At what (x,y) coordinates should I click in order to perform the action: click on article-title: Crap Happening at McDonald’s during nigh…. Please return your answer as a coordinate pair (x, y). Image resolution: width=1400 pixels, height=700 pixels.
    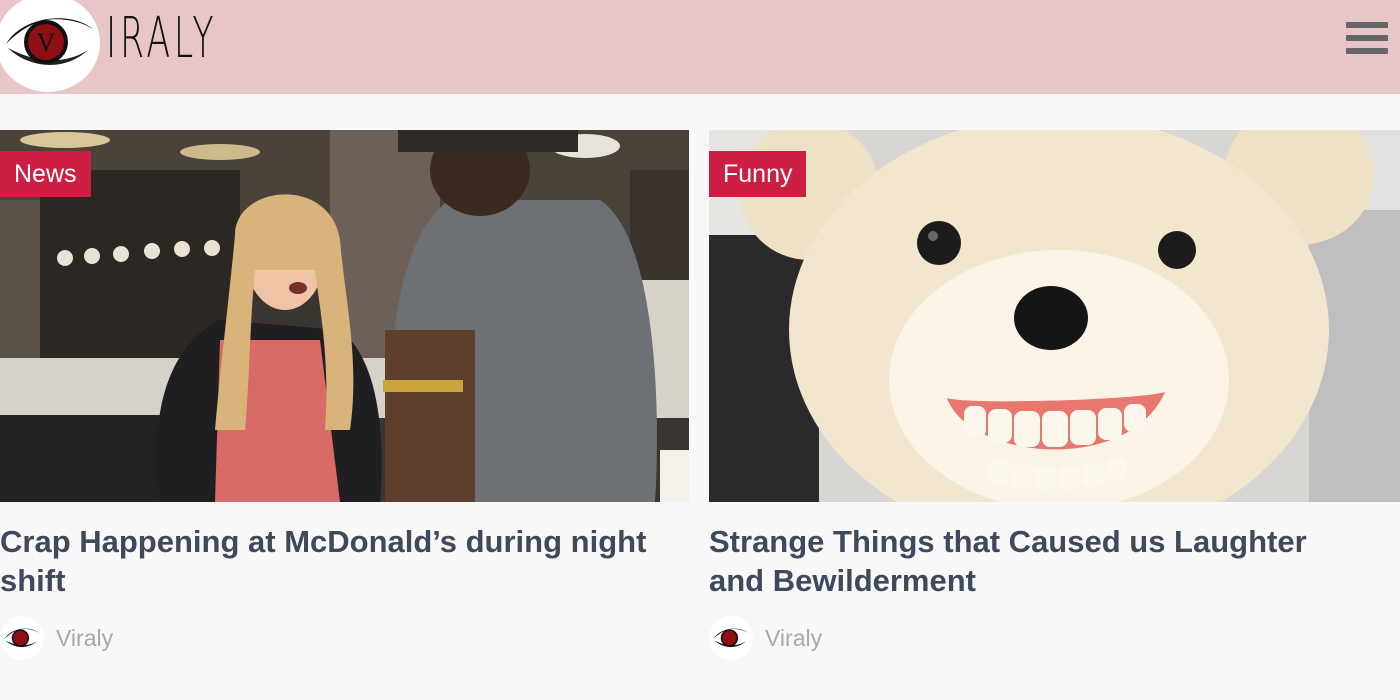
    Looking at the image, I should click on (330, 561).